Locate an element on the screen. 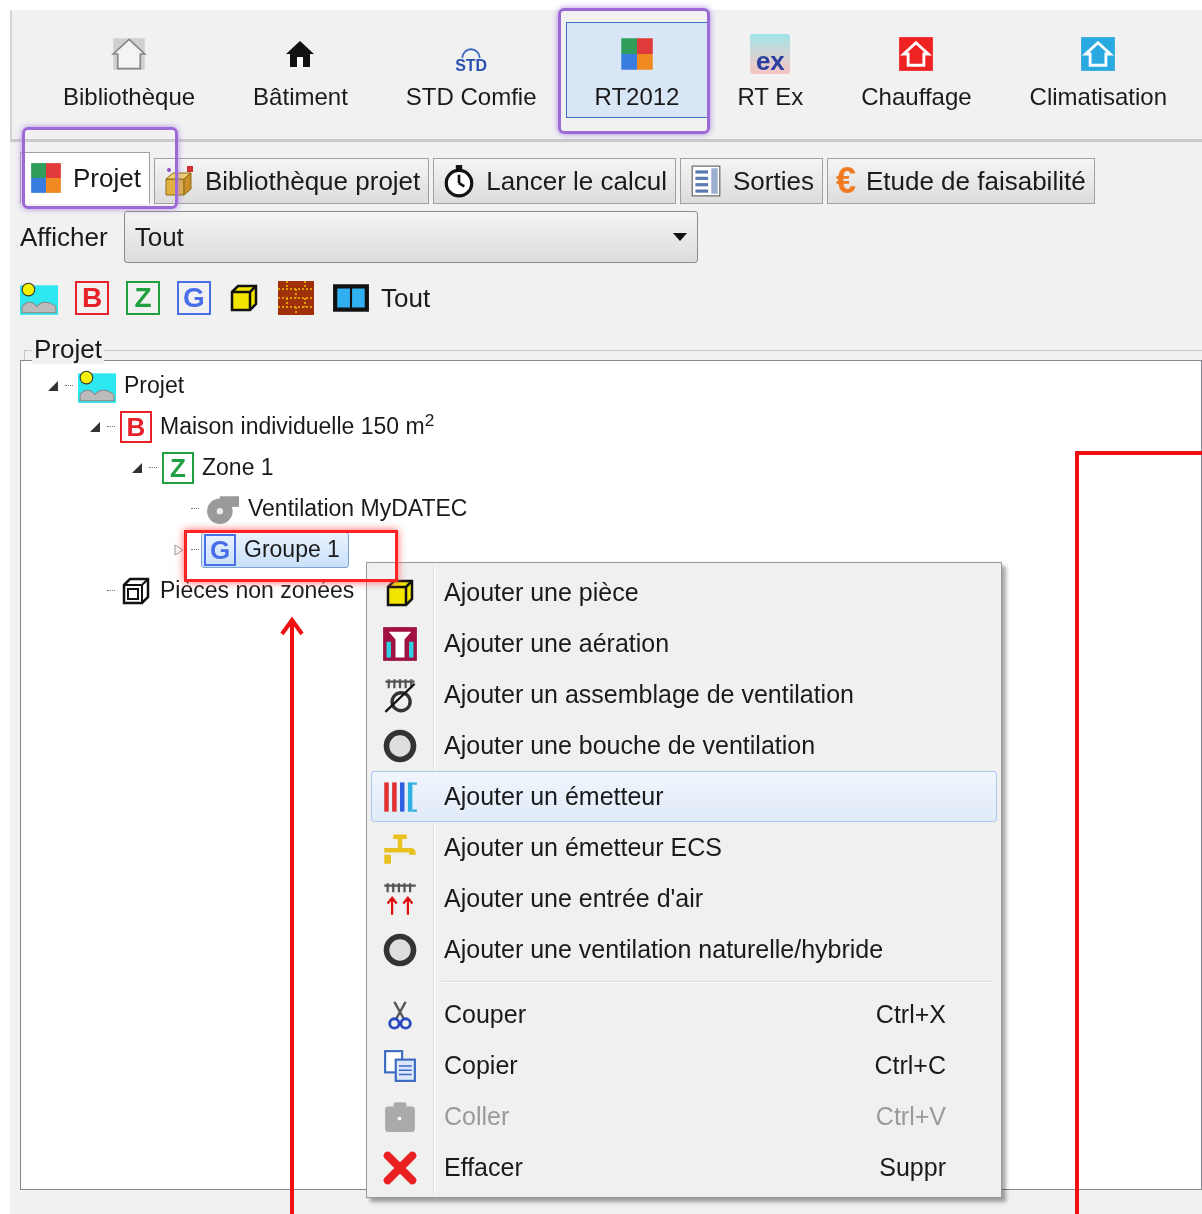 This screenshot has width=1202, height=1214. box-icon is located at coordinates (178, 181).